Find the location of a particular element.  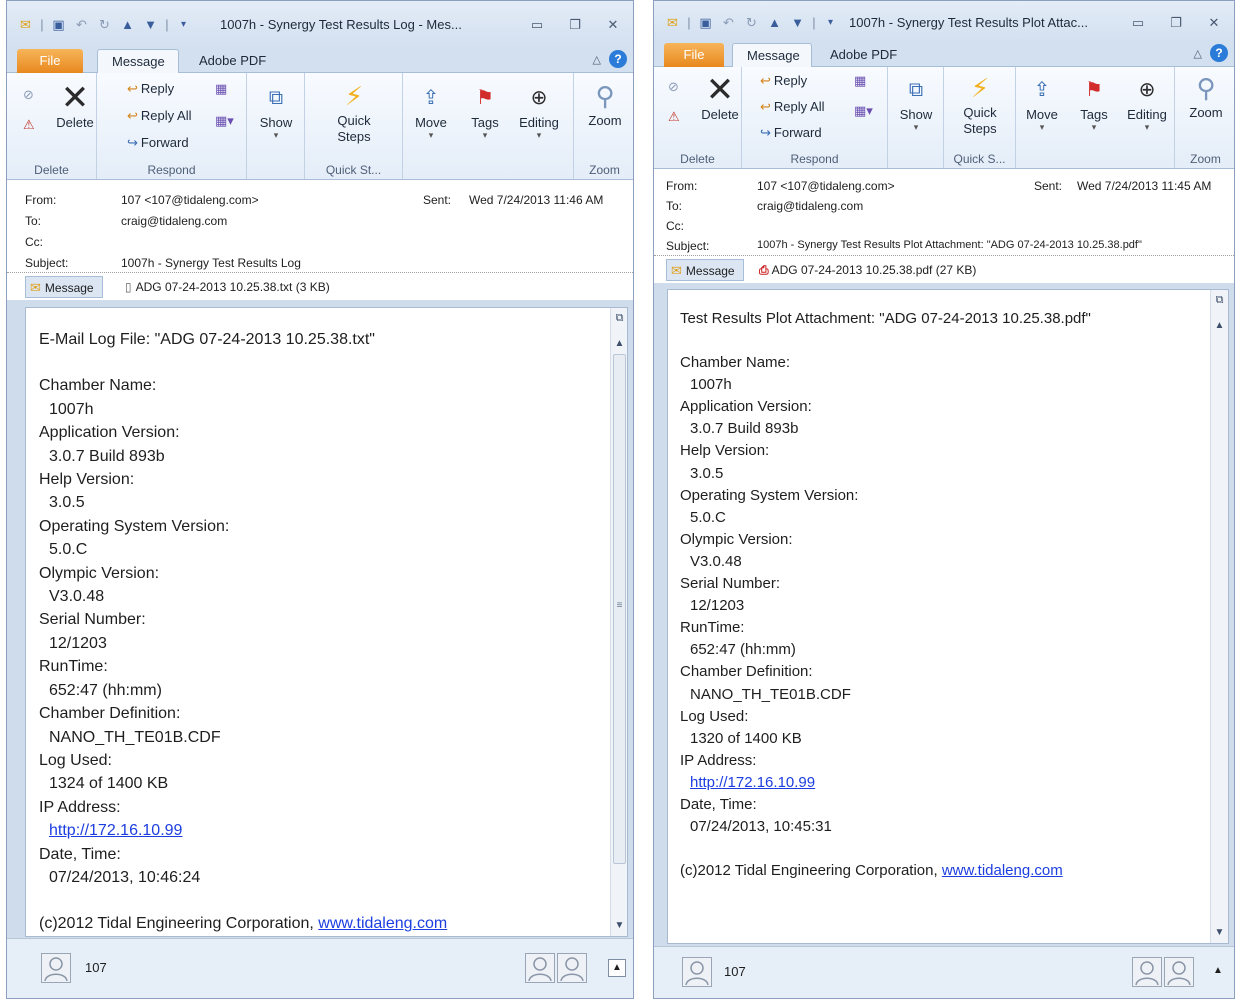

vertical-scrollbar: ⧉ ▲ ≡ ▼ is located at coordinates (618, 622).